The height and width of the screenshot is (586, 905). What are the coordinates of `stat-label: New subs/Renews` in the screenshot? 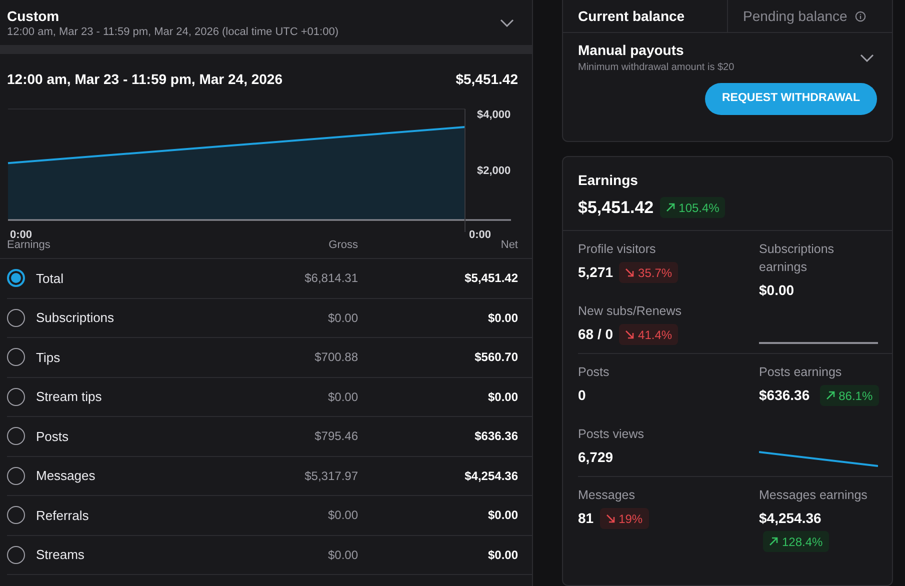 It's located at (630, 311).